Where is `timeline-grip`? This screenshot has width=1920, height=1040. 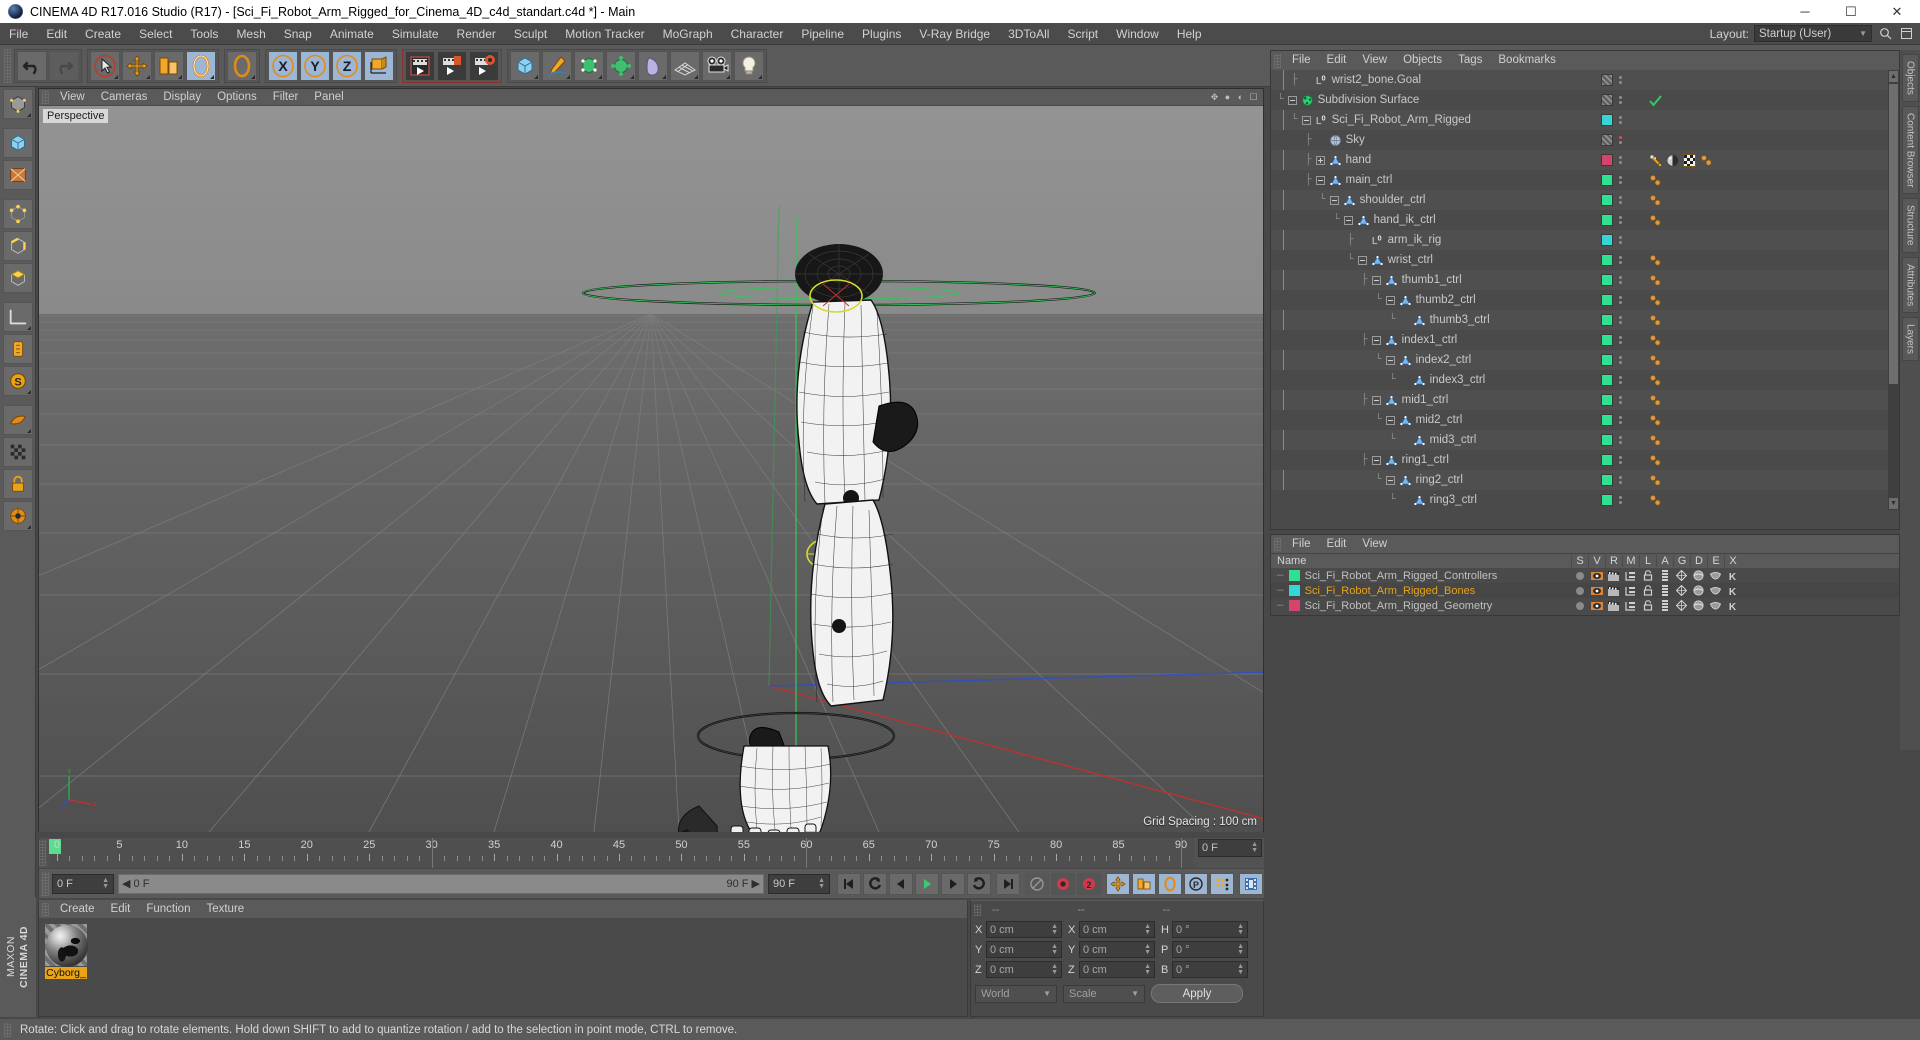
timeline-grip is located at coordinates (42, 853).